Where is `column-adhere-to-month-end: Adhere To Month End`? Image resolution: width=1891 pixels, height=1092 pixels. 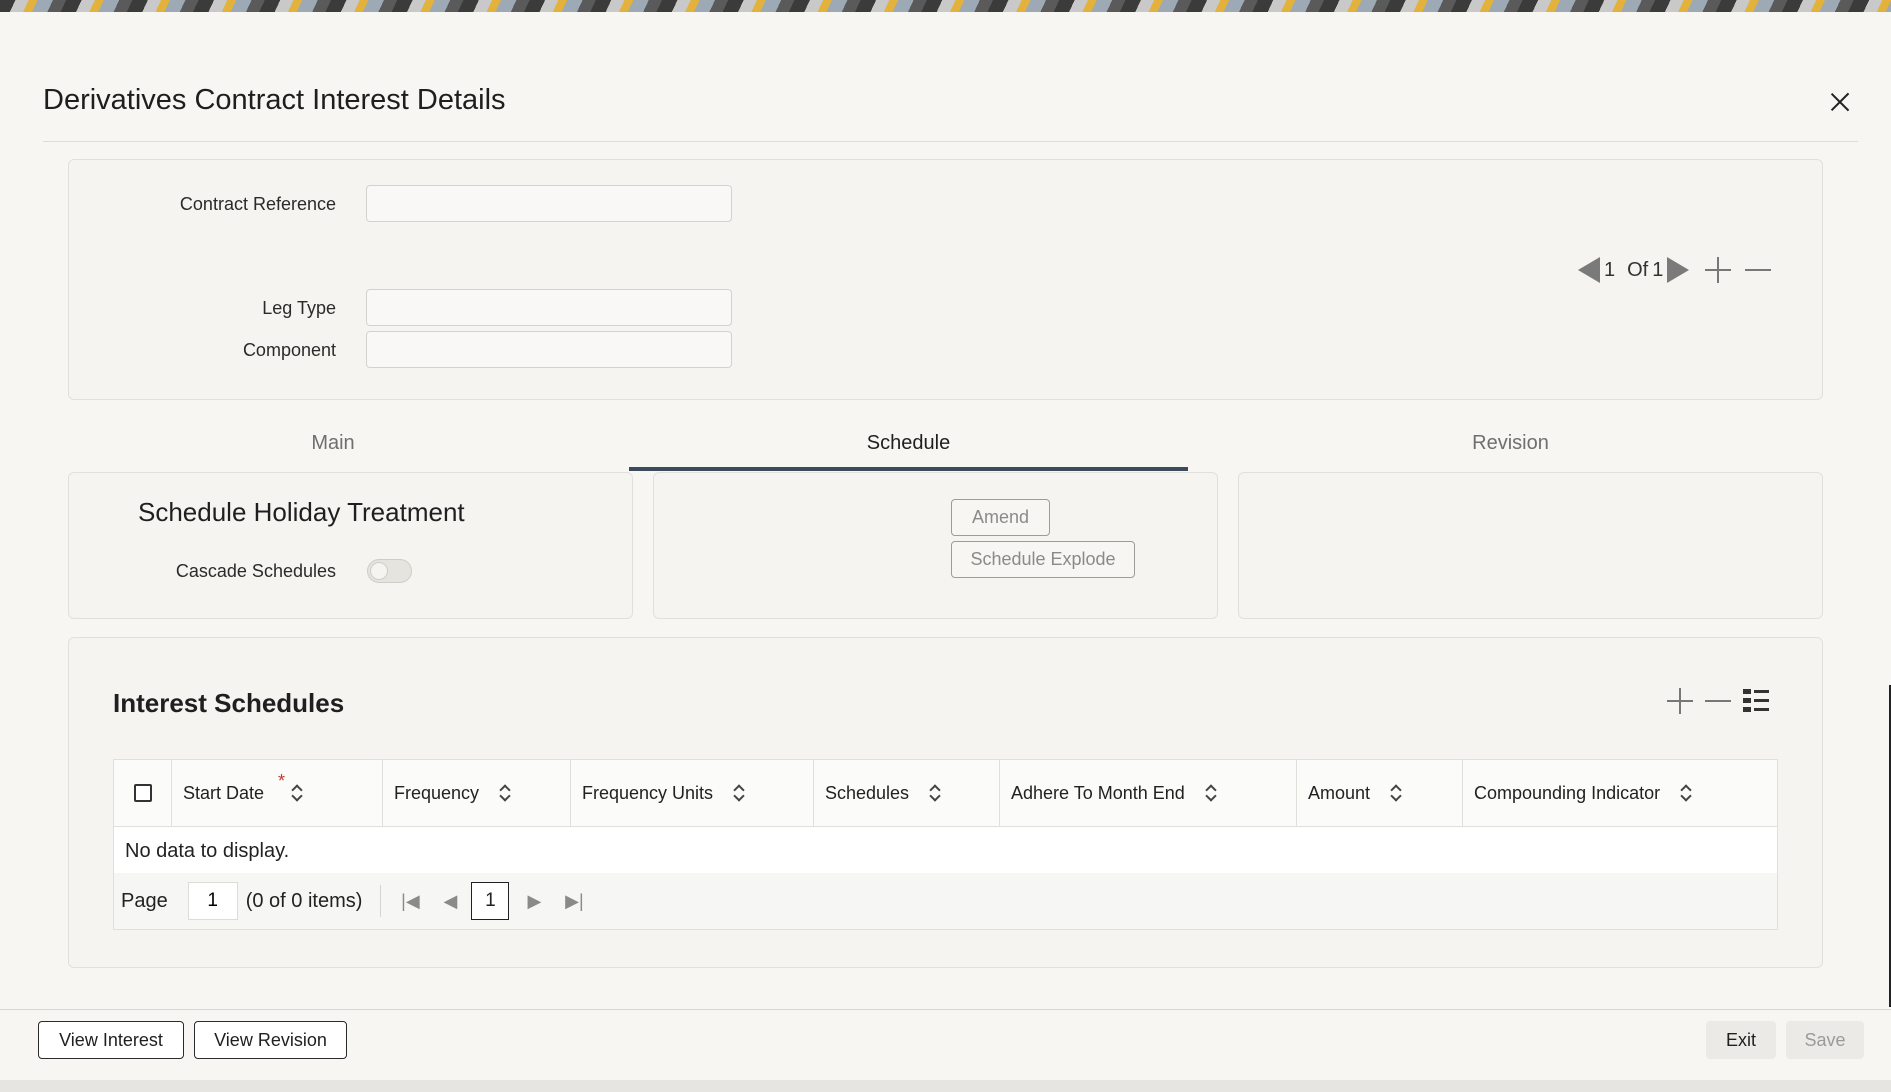 column-adhere-to-month-end: Adhere To Month End is located at coordinates (1147, 793).